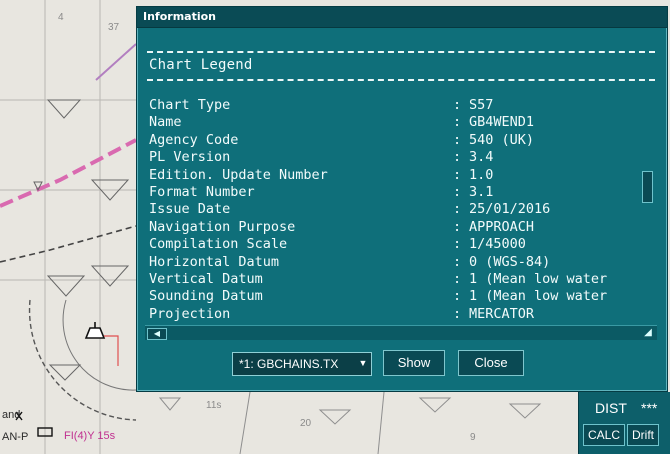 The height and width of the screenshot is (454, 670). Describe the element at coordinates (647, 187) in the screenshot. I see `vertical-scrollbar-thumb` at that location.